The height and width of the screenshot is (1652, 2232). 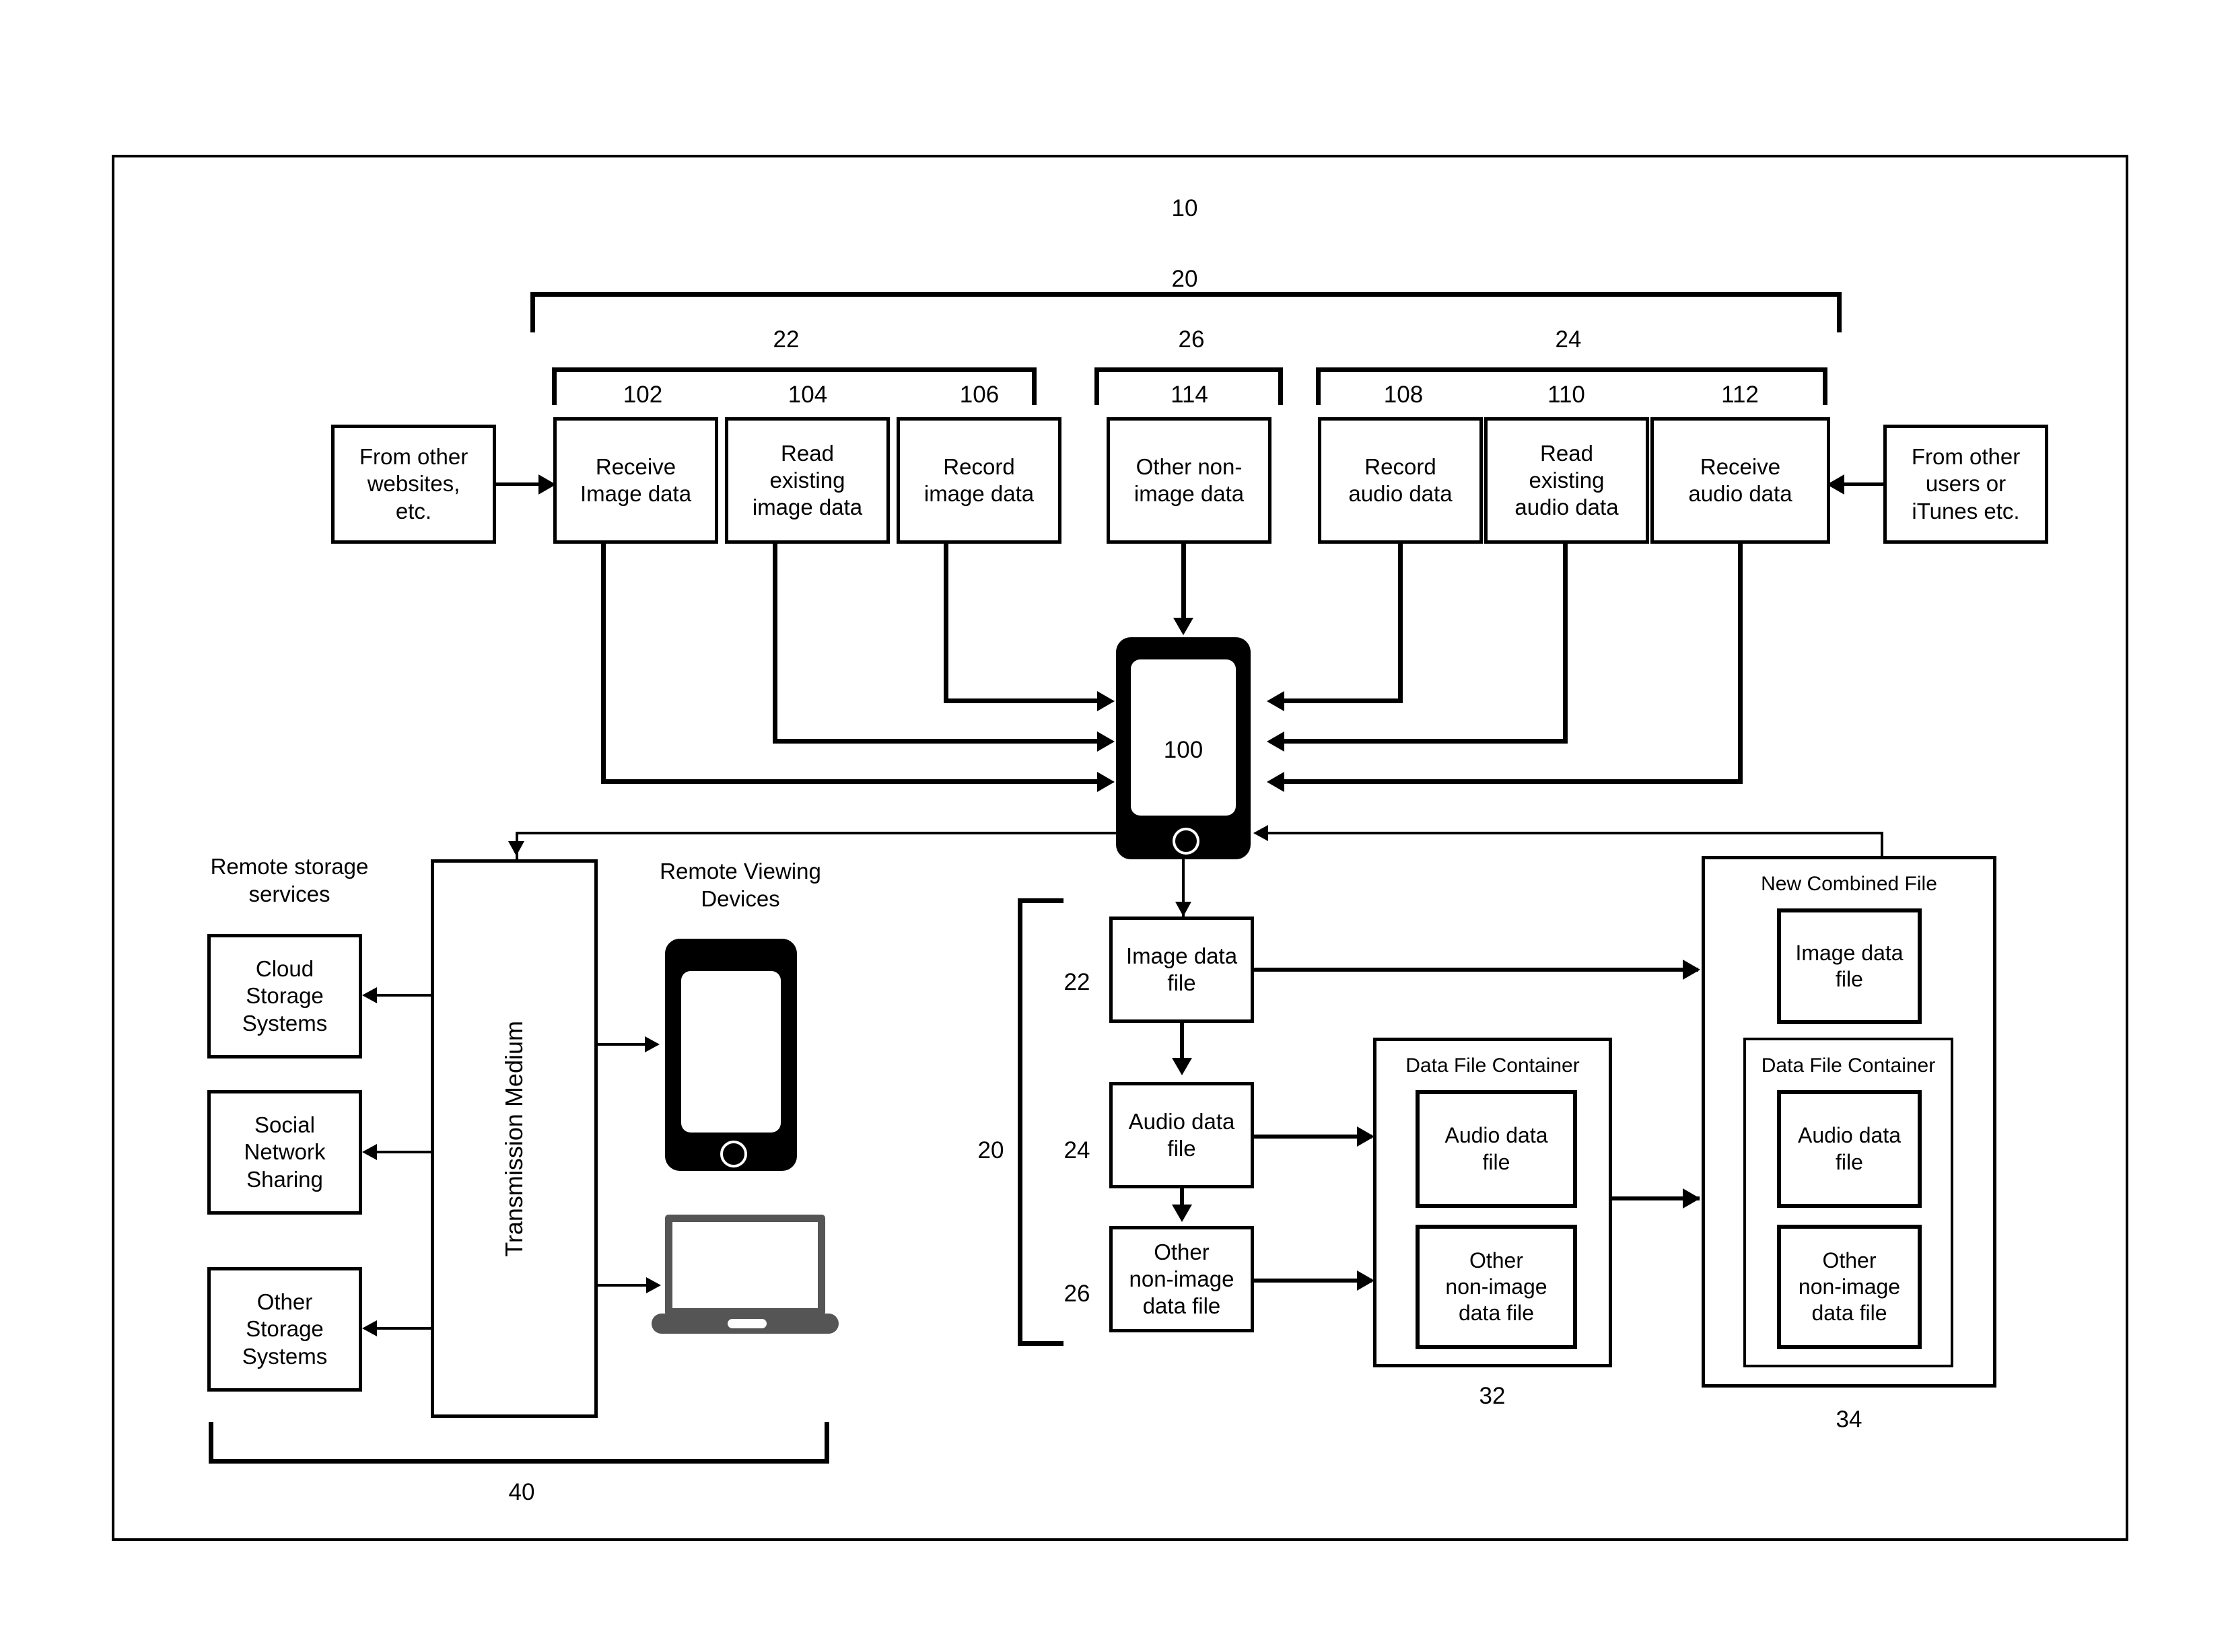 What do you see at coordinates (1849, 884) in the screenshot?
I see `new-combined-file-title: New Combined File` at bounding box center [1849, 884].